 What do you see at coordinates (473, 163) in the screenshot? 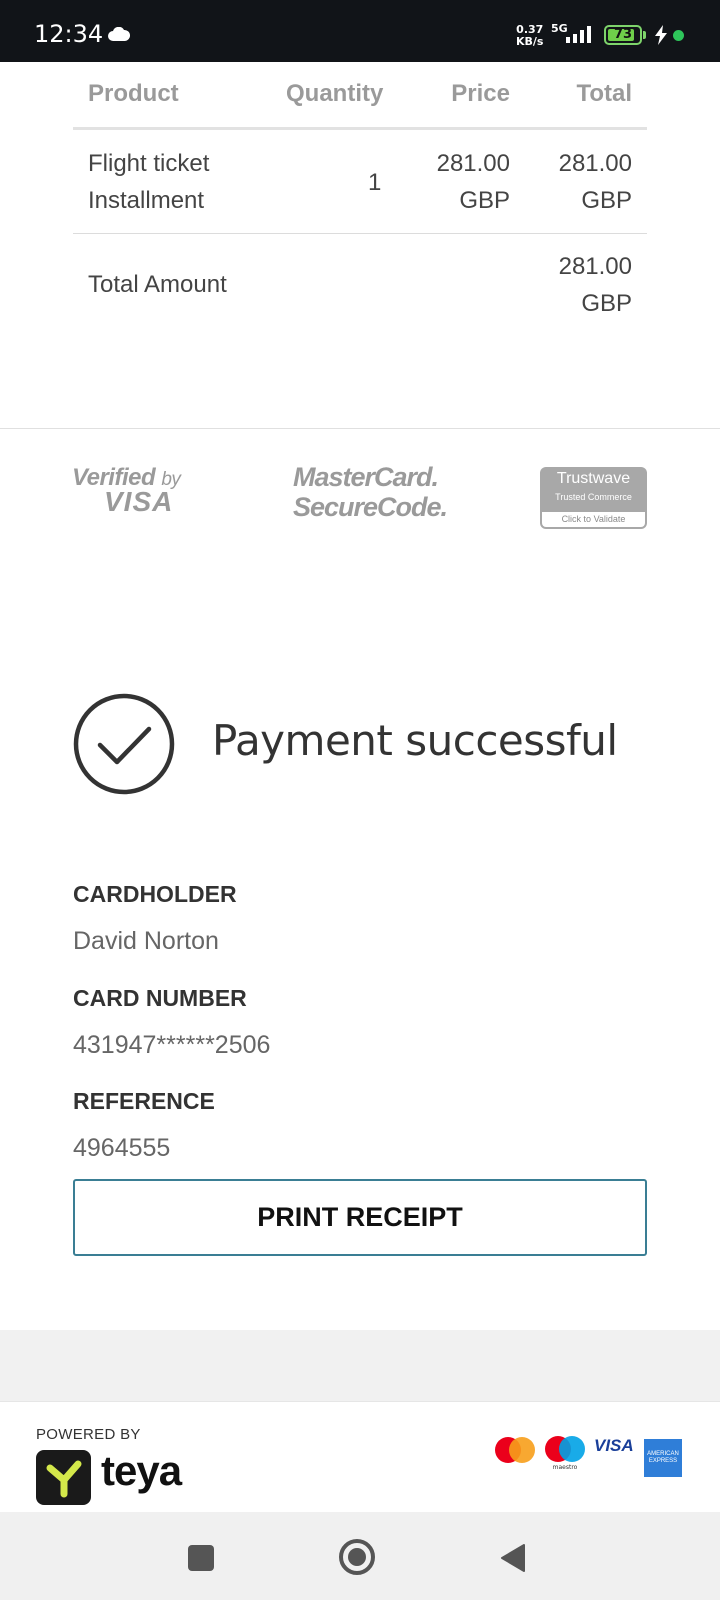
I see `price-amount: 281.00` at bounding box center [473, 163].